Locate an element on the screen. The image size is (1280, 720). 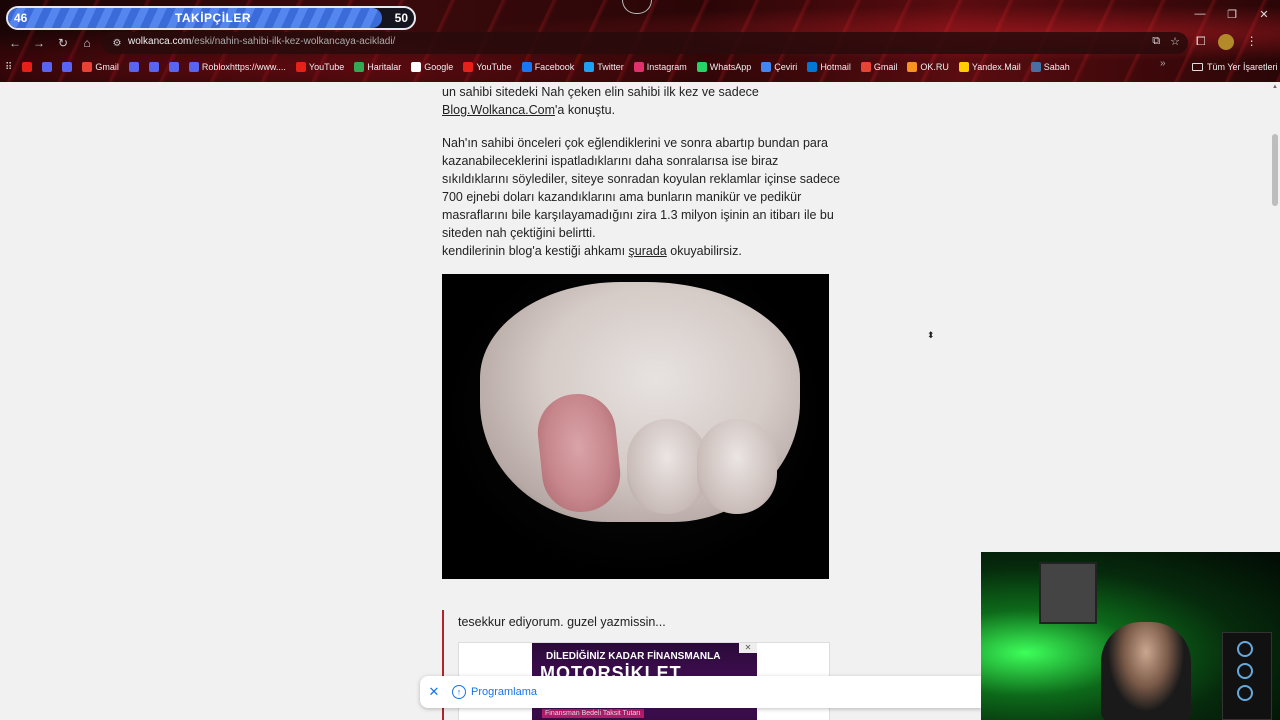
follower-label: TAKİPÇİLER is located at coordinates (213, 18).